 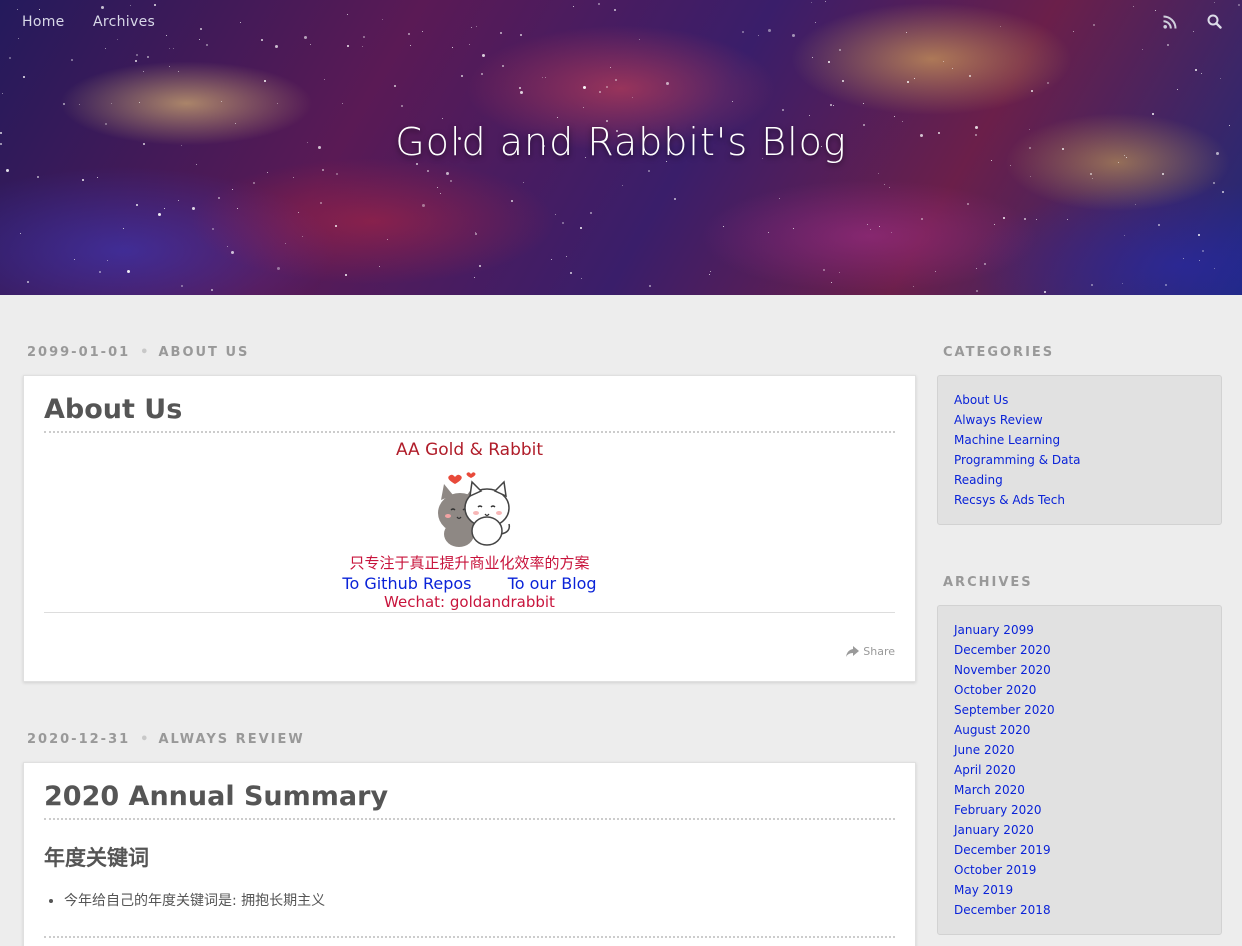 I want to click on github-repos-link: To Github Repos, so click(x=406, y=583).